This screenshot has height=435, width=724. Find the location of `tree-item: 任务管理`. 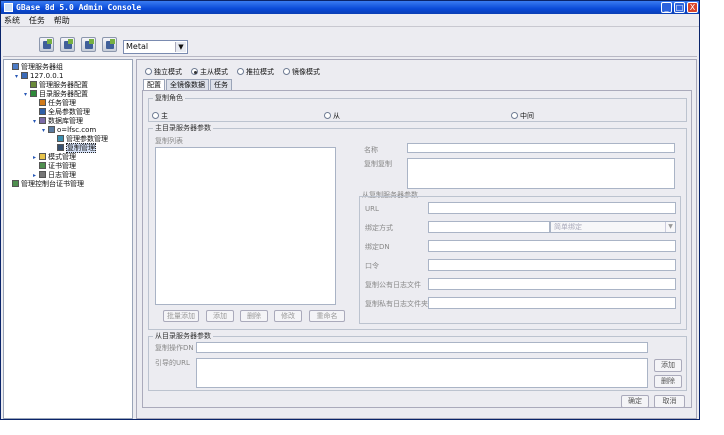

tree-item: 任务管理 is located at coordinates (54, 103).